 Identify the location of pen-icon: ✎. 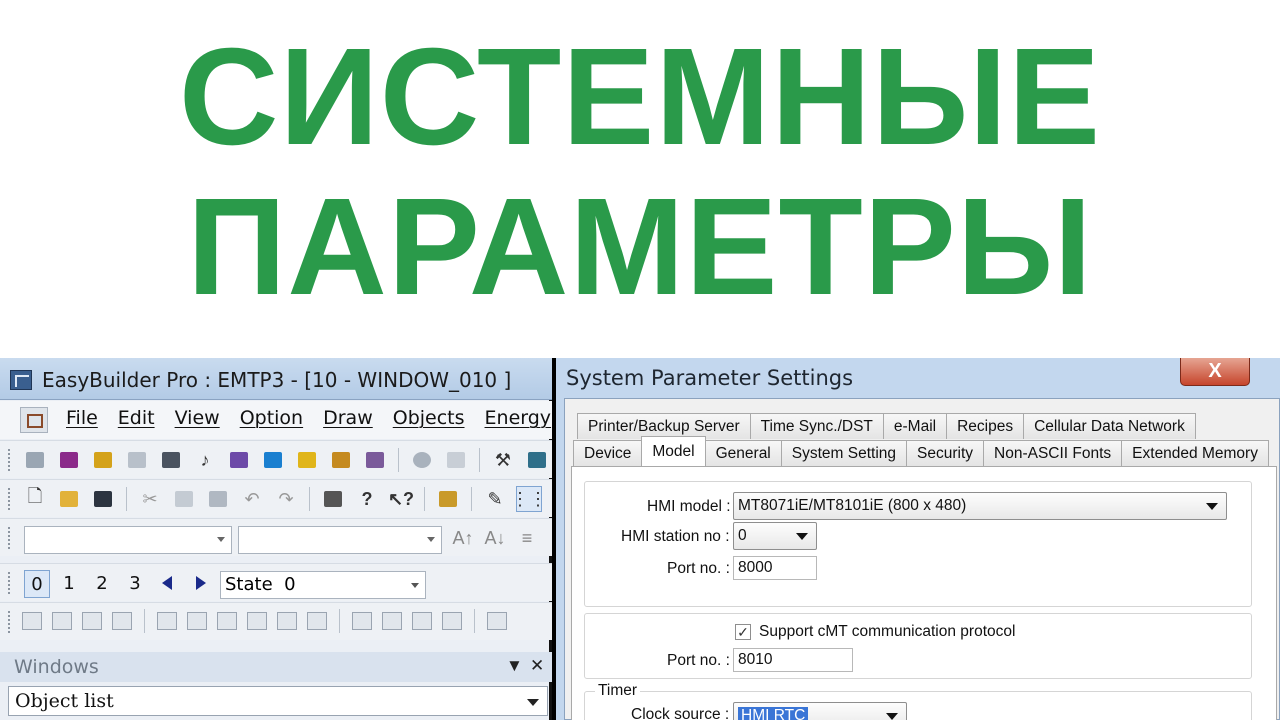
(495, 499).